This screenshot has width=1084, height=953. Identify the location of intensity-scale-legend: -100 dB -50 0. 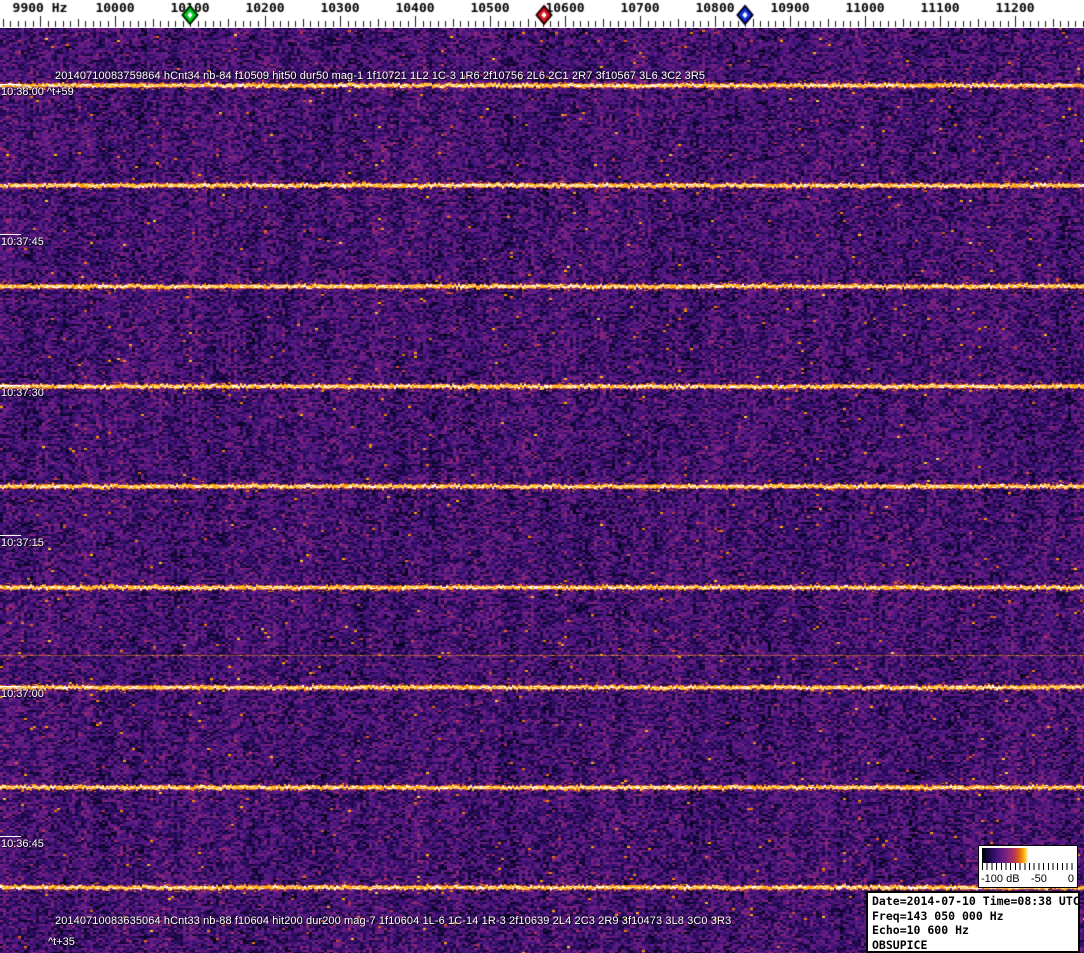
(1028, 866).